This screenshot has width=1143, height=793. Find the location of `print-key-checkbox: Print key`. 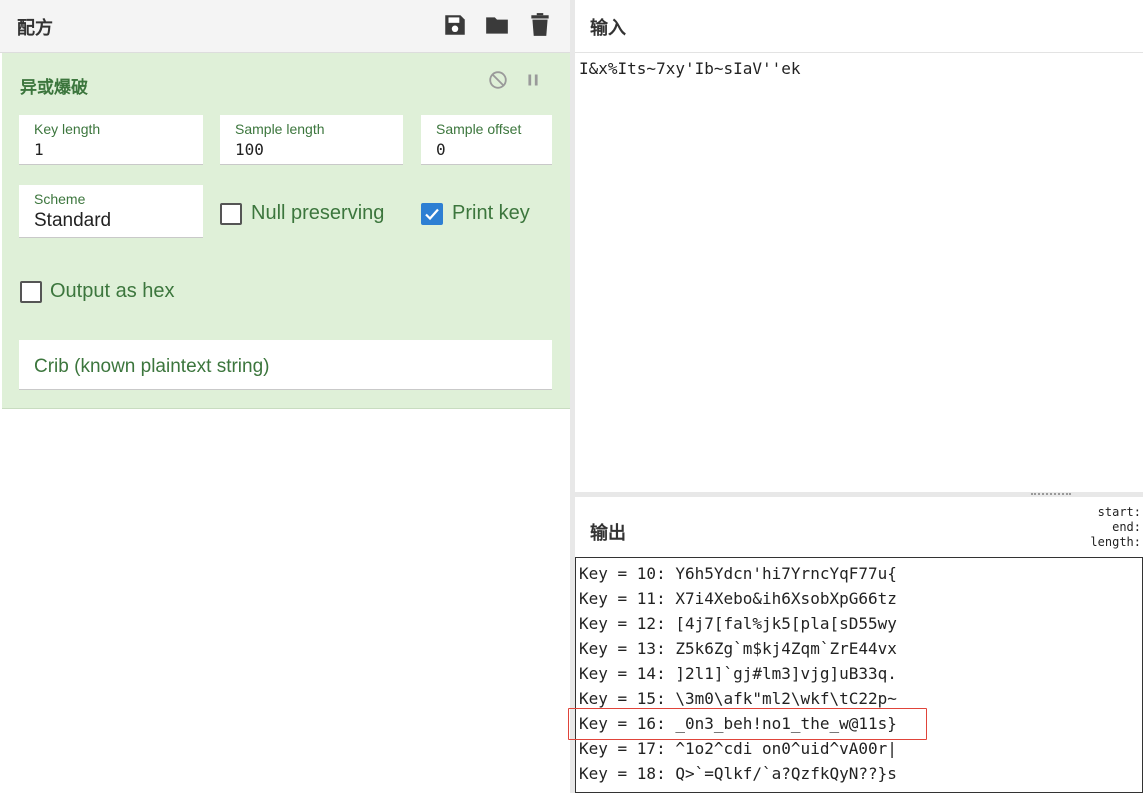

print-key-checkbox: Print key is located at coordinates (475, 213).